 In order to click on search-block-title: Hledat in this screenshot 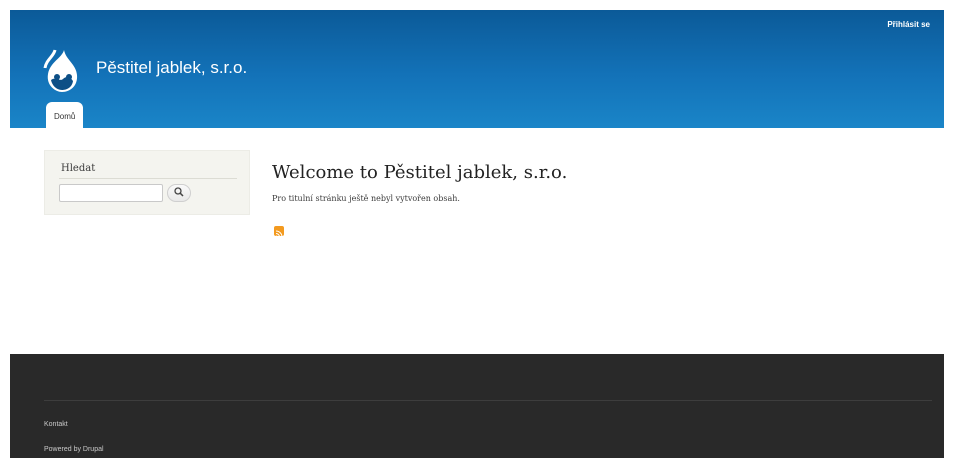, I will do `click(78, 168)`.